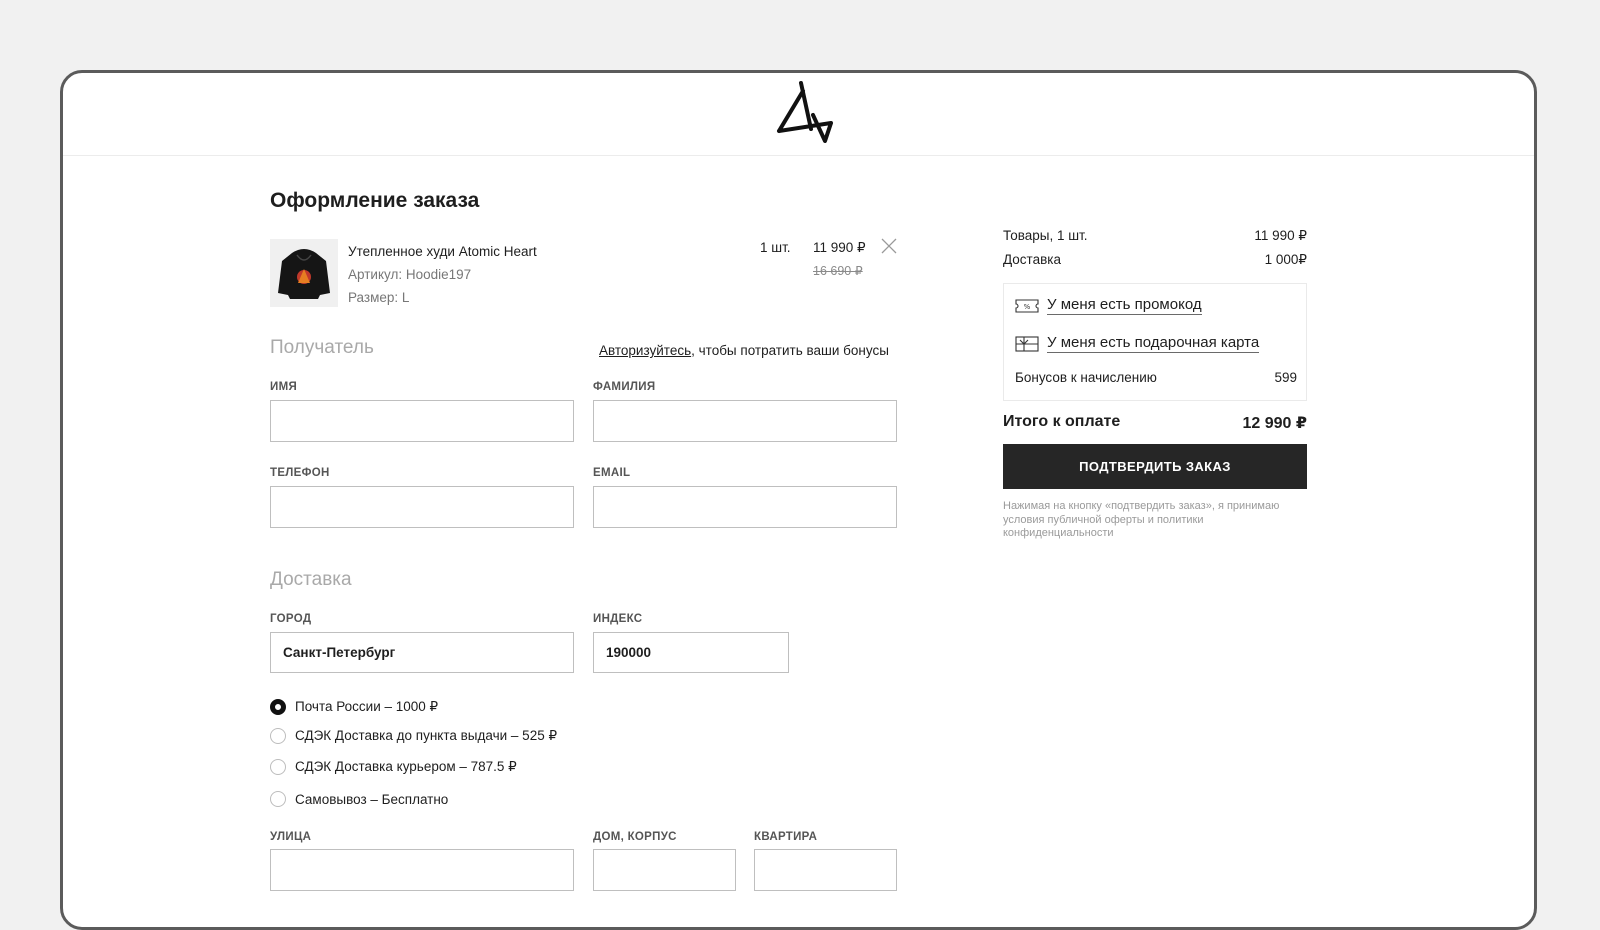  I want to click on bonus-row: Бонусов к начислению 599, so click(1156, 377).